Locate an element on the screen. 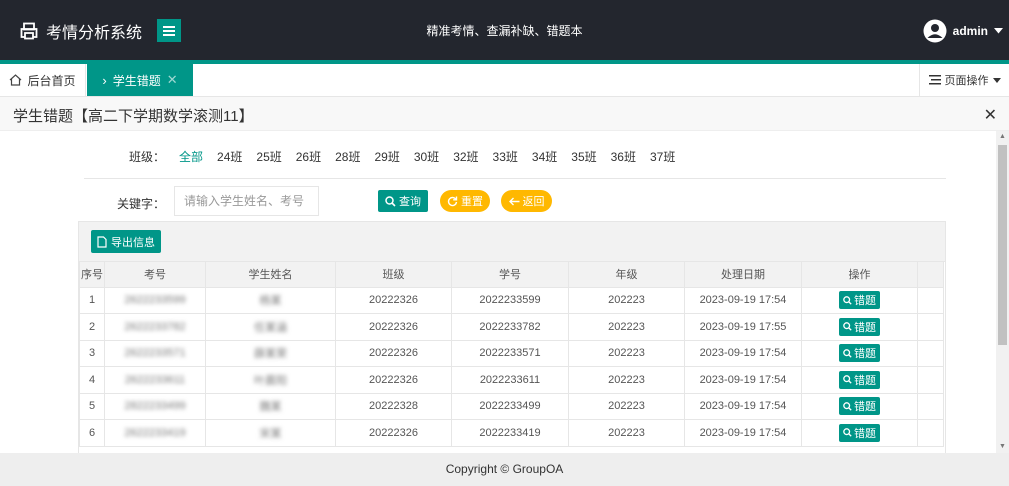  class-option: 33班 is located at coordinates (505, 156).